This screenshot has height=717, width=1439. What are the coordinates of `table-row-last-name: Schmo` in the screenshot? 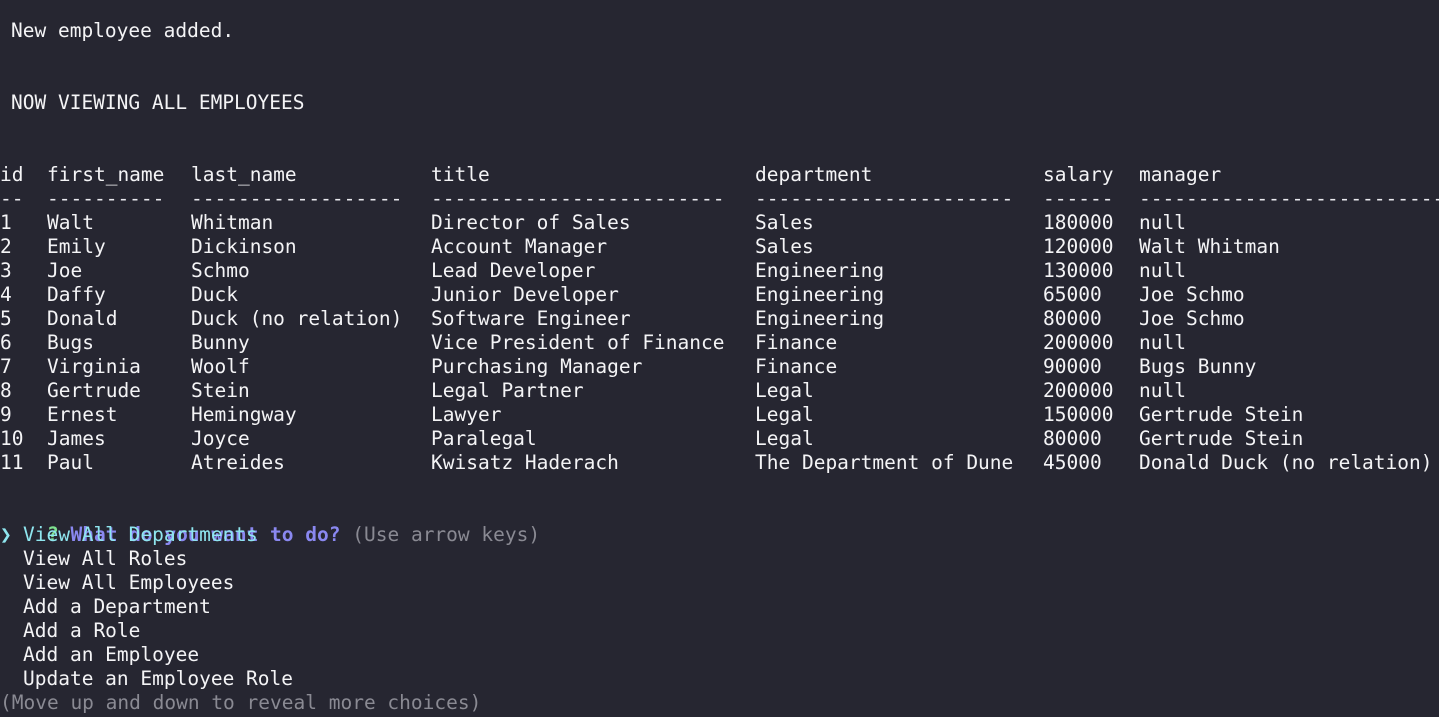 It's located at (220, 270).